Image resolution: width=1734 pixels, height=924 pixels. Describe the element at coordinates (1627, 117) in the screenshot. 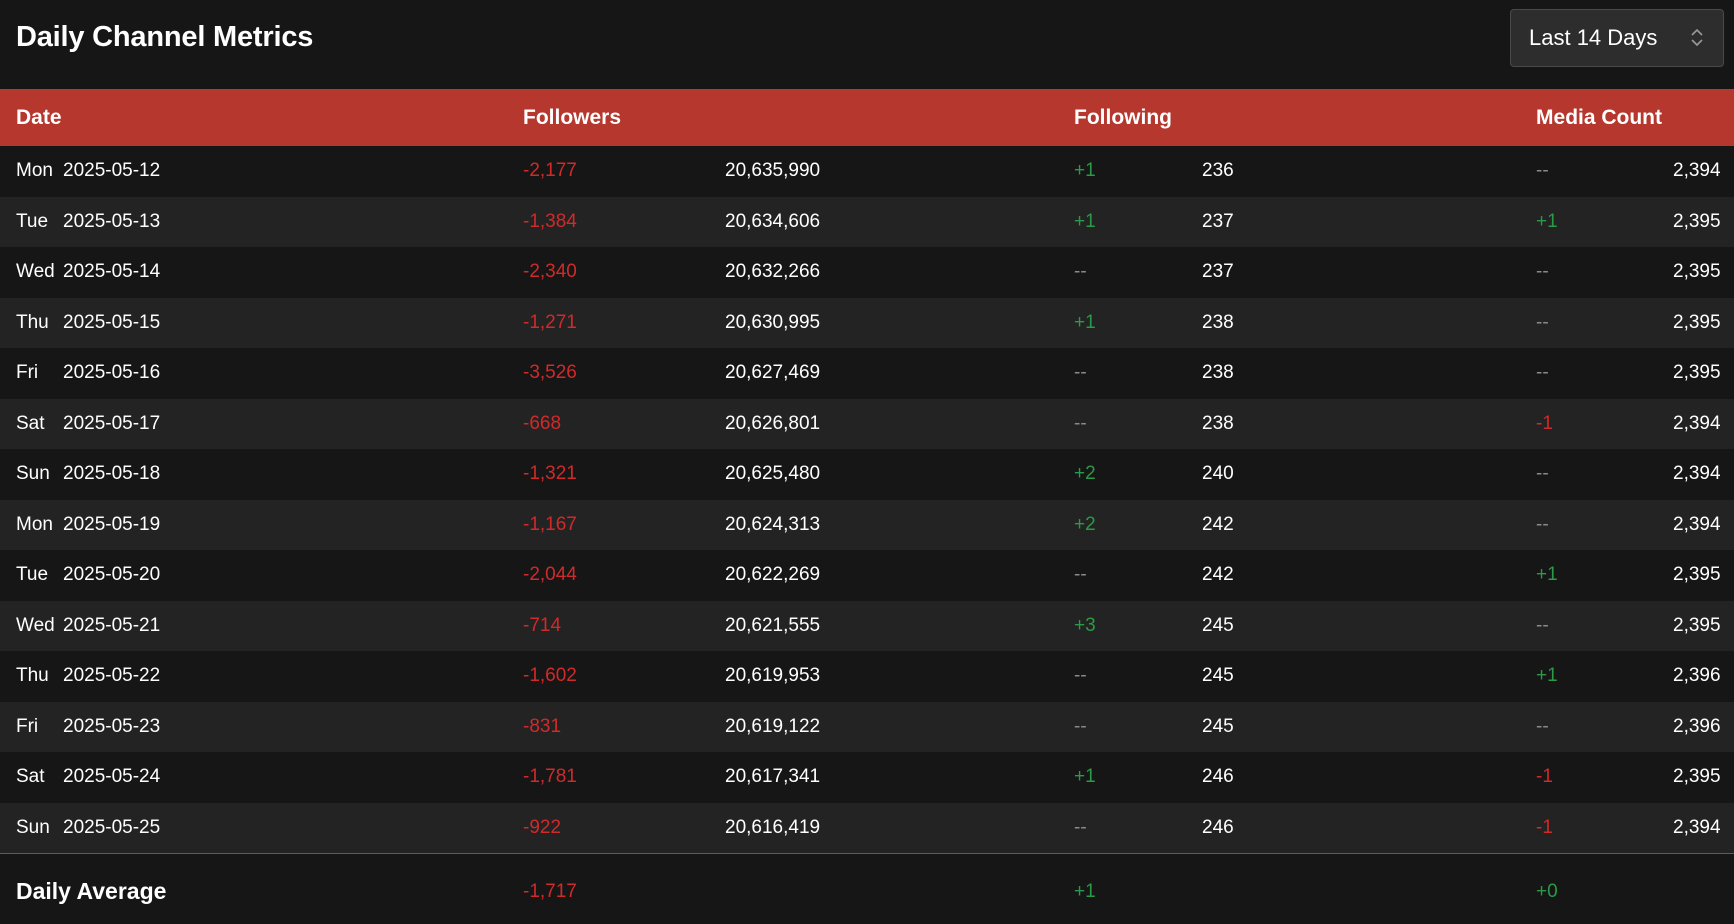

I see `header-media-count: Media Count` at that location.